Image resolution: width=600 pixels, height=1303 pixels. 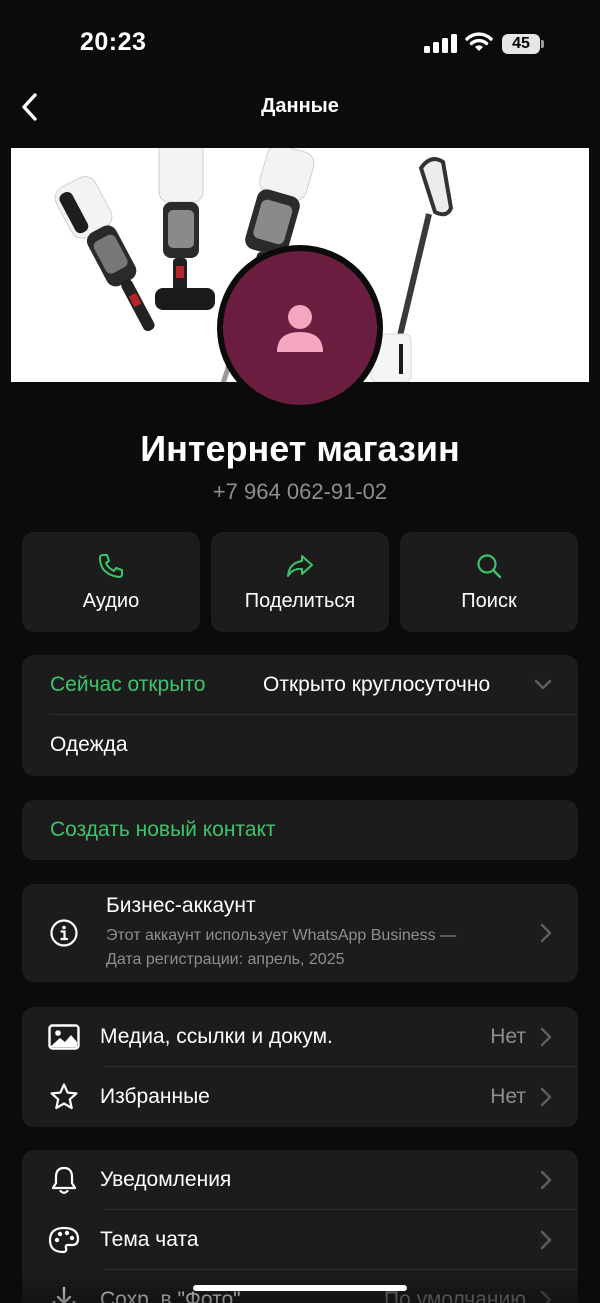 I want to click on media-count: Нет, so click(x=508, y=1036).